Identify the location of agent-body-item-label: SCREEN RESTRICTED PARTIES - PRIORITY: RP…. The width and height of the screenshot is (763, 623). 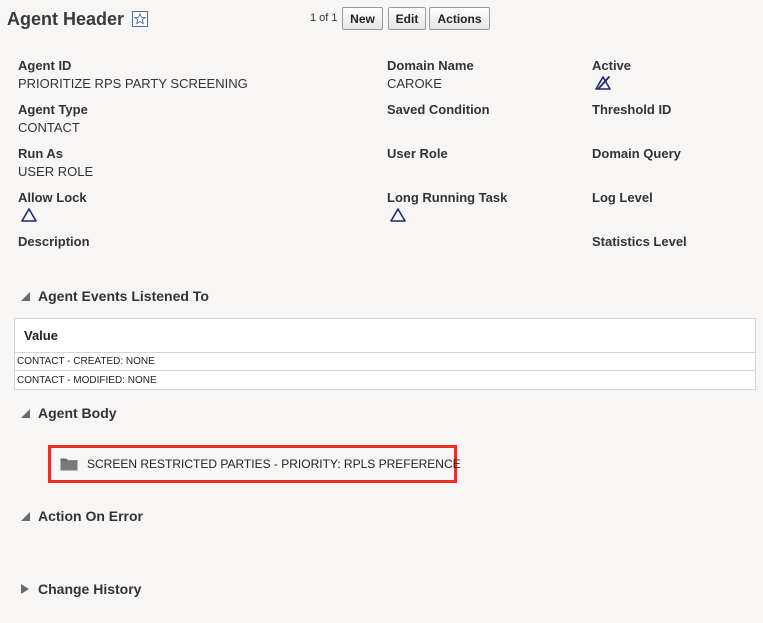
(274, 464).